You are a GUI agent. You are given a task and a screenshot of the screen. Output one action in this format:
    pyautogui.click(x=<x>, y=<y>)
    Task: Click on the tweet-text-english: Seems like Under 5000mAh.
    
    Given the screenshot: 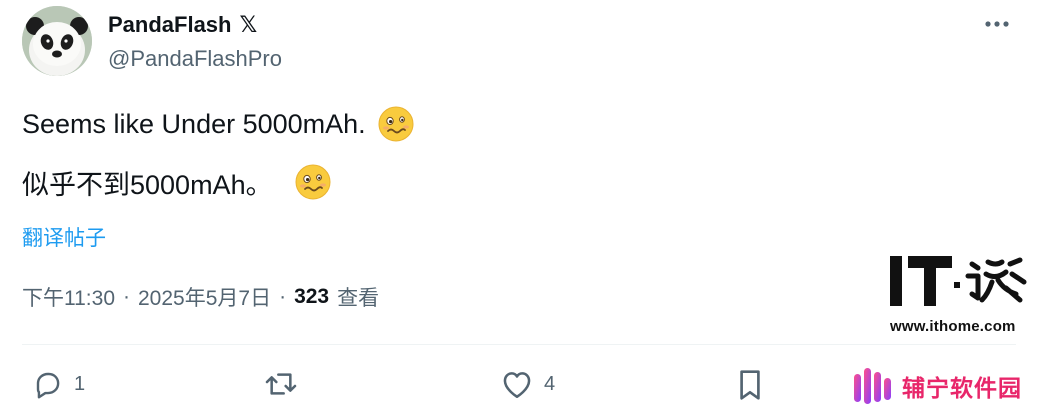 What is the action you would take?
    pyautogui.click(x=218, y=124)
    